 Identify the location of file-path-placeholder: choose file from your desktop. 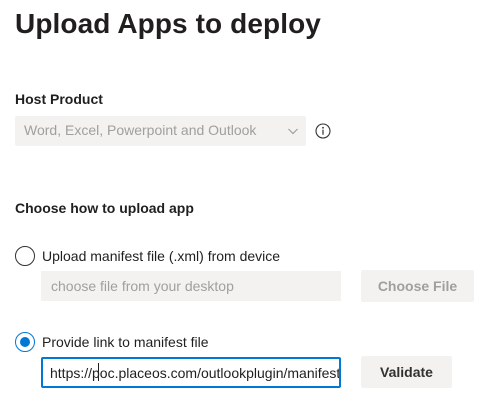
(142, 286).